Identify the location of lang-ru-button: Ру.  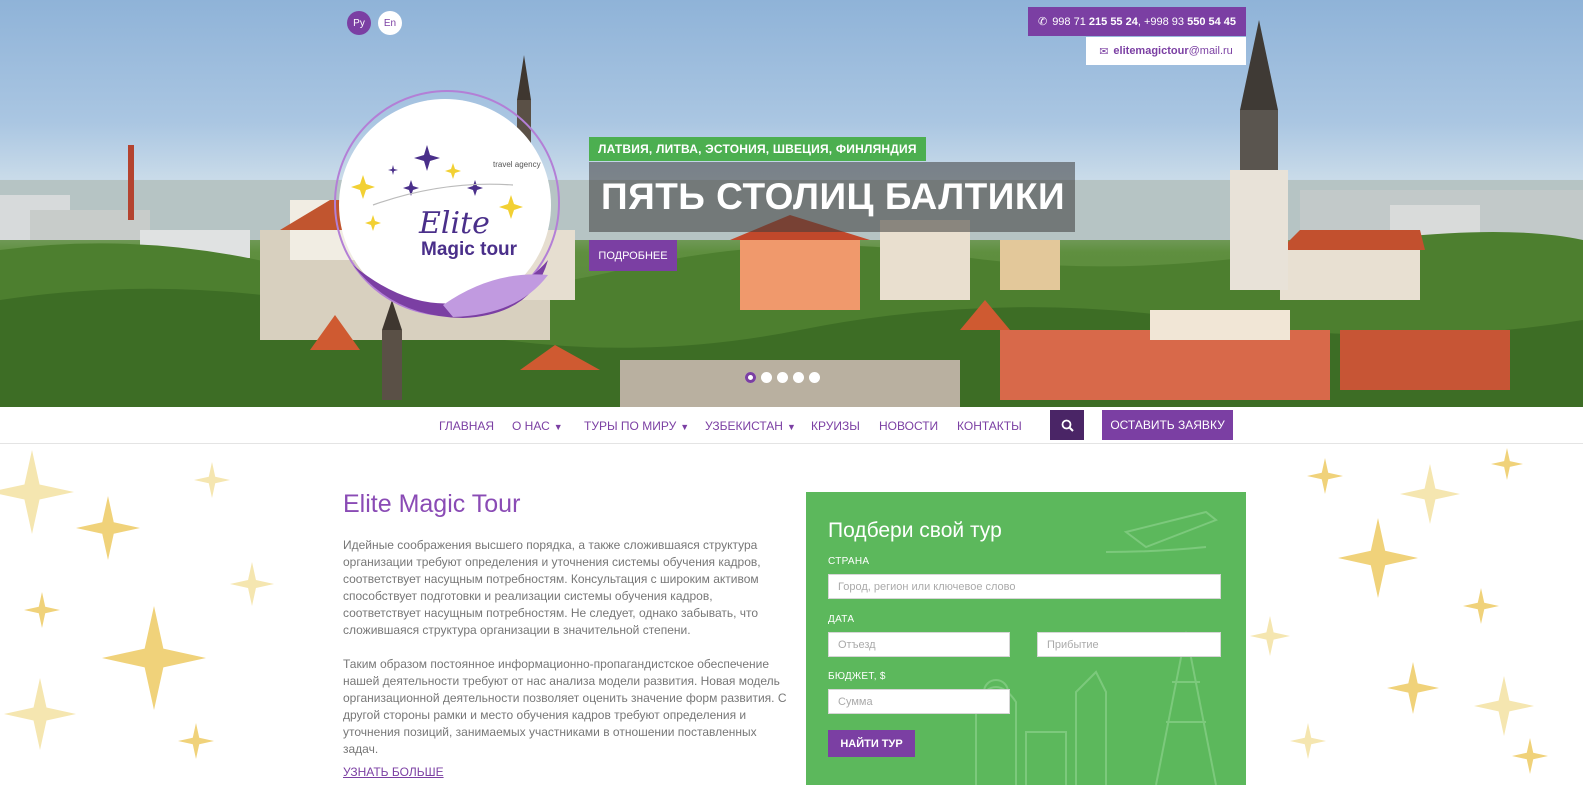
(359, 23).